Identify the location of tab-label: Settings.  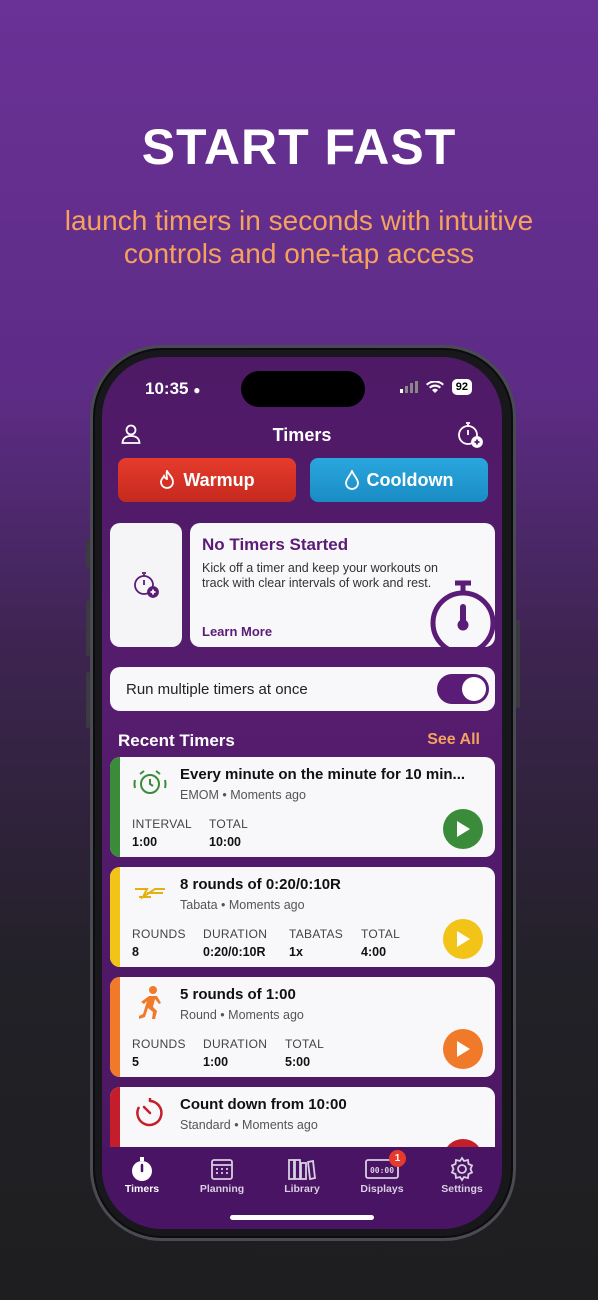
(462, 1189).